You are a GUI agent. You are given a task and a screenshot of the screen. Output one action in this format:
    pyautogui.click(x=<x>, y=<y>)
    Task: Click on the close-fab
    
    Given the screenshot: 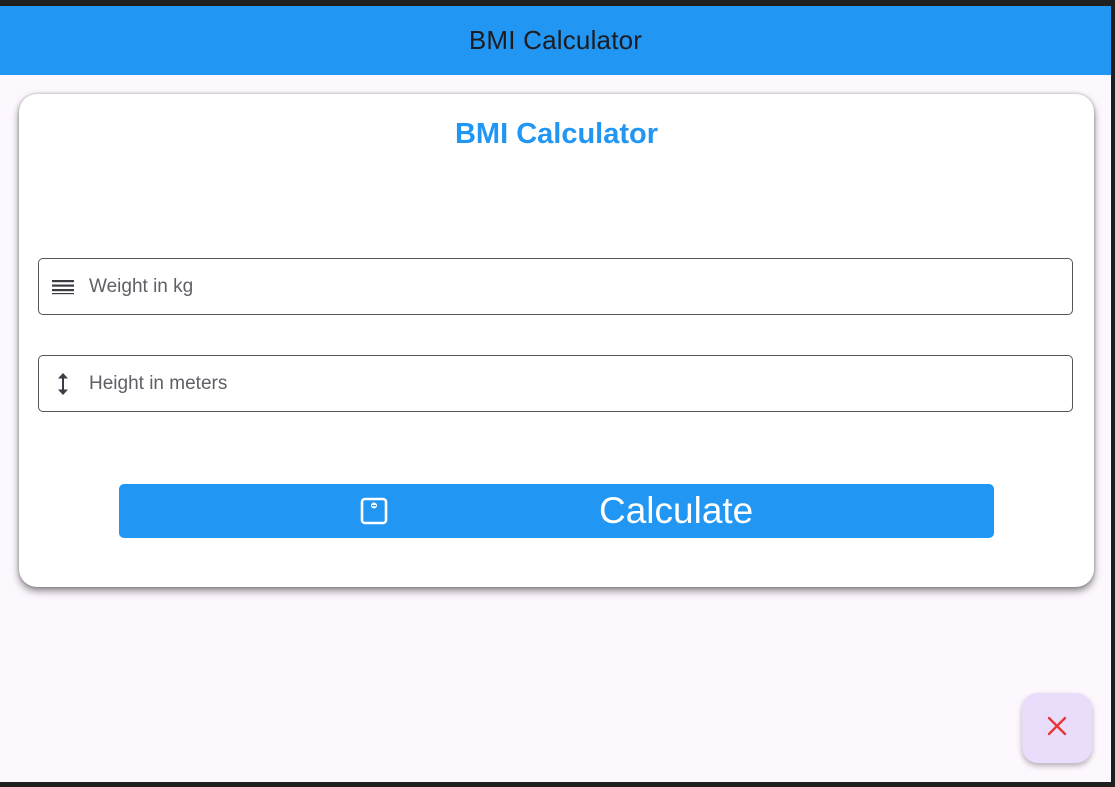 What is the action you would take?
    pyautogui.click(x=1057, y=728)
    